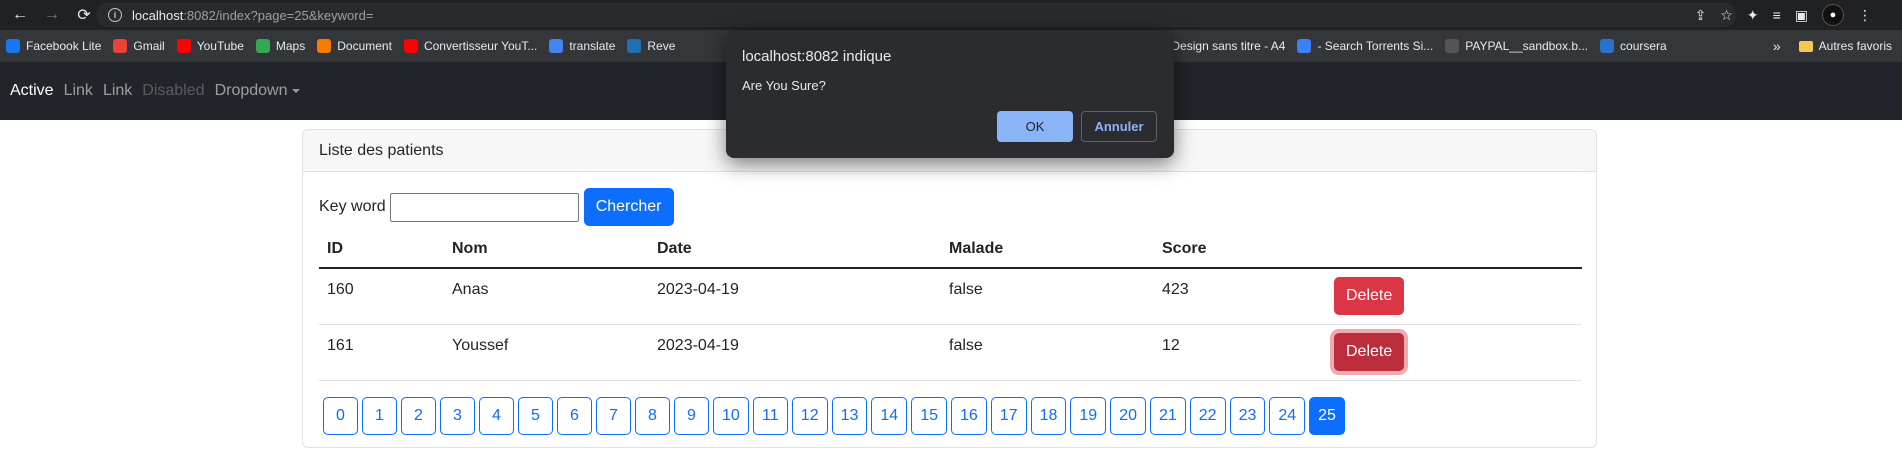  Describe the element at coordinates (381, 296) in the screenshot. I see `cell-id: 160` at that location.